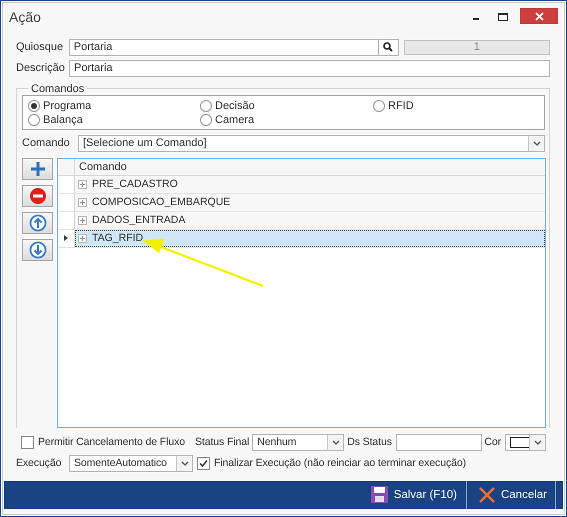 The height and width of the screenshot is (517, 567). What do you see at coordinates (512, 494) in the screenshot?
I see `cancel-button: Cancelar` at bounding box center [512, 494].